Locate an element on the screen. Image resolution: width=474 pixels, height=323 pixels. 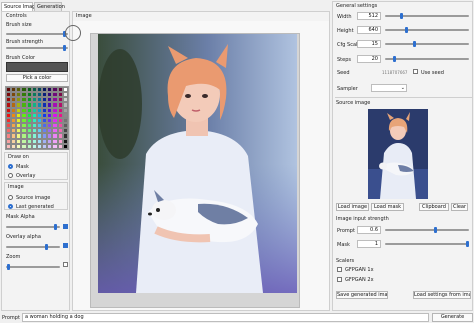
width-spinbox: 512 is located at coordinates (369, 16).